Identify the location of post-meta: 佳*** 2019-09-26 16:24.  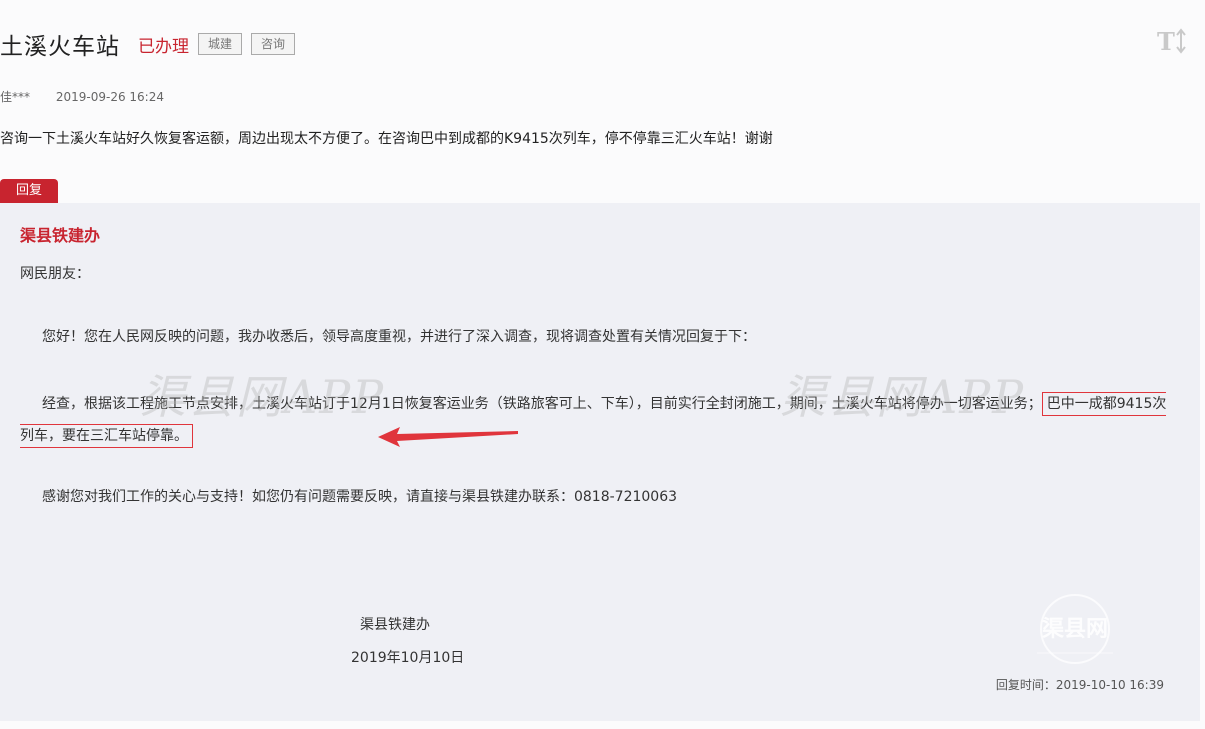
(82, 96).